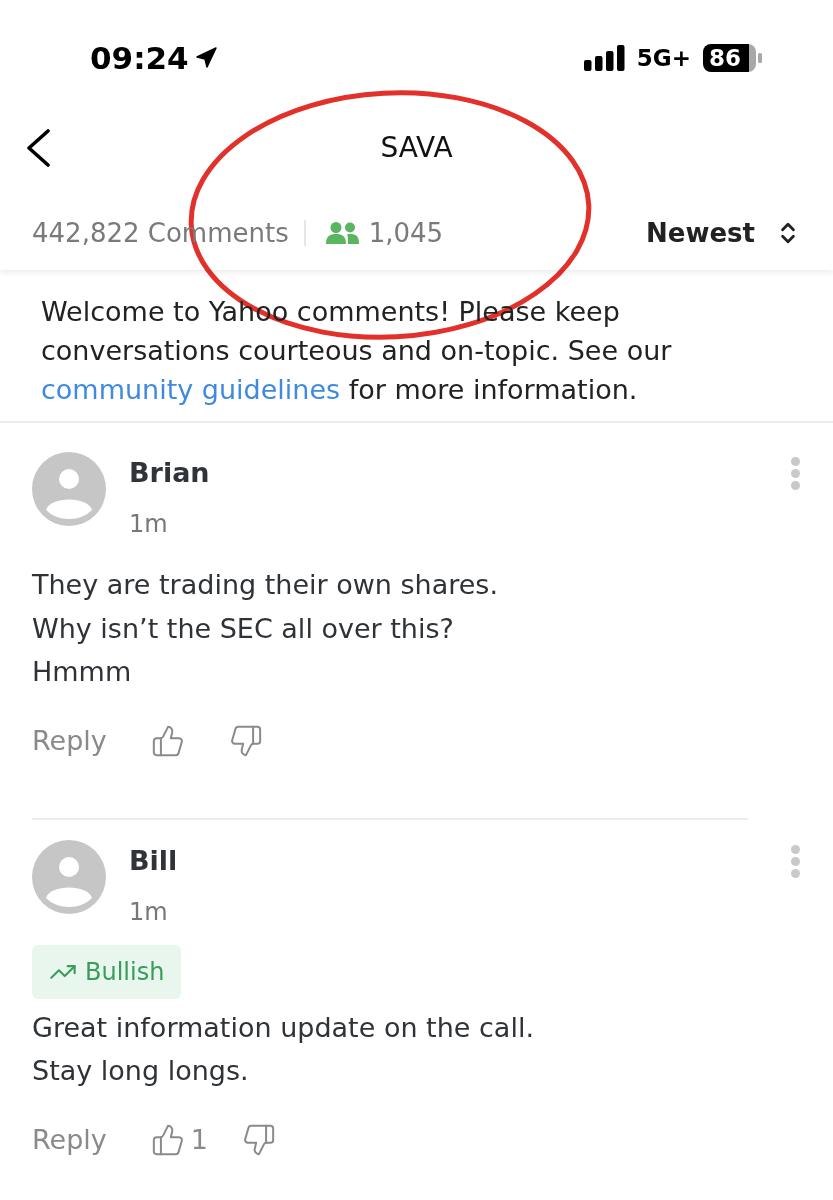 The image size is (833, 1200). I want to click on people-icon, so click(342, 233).